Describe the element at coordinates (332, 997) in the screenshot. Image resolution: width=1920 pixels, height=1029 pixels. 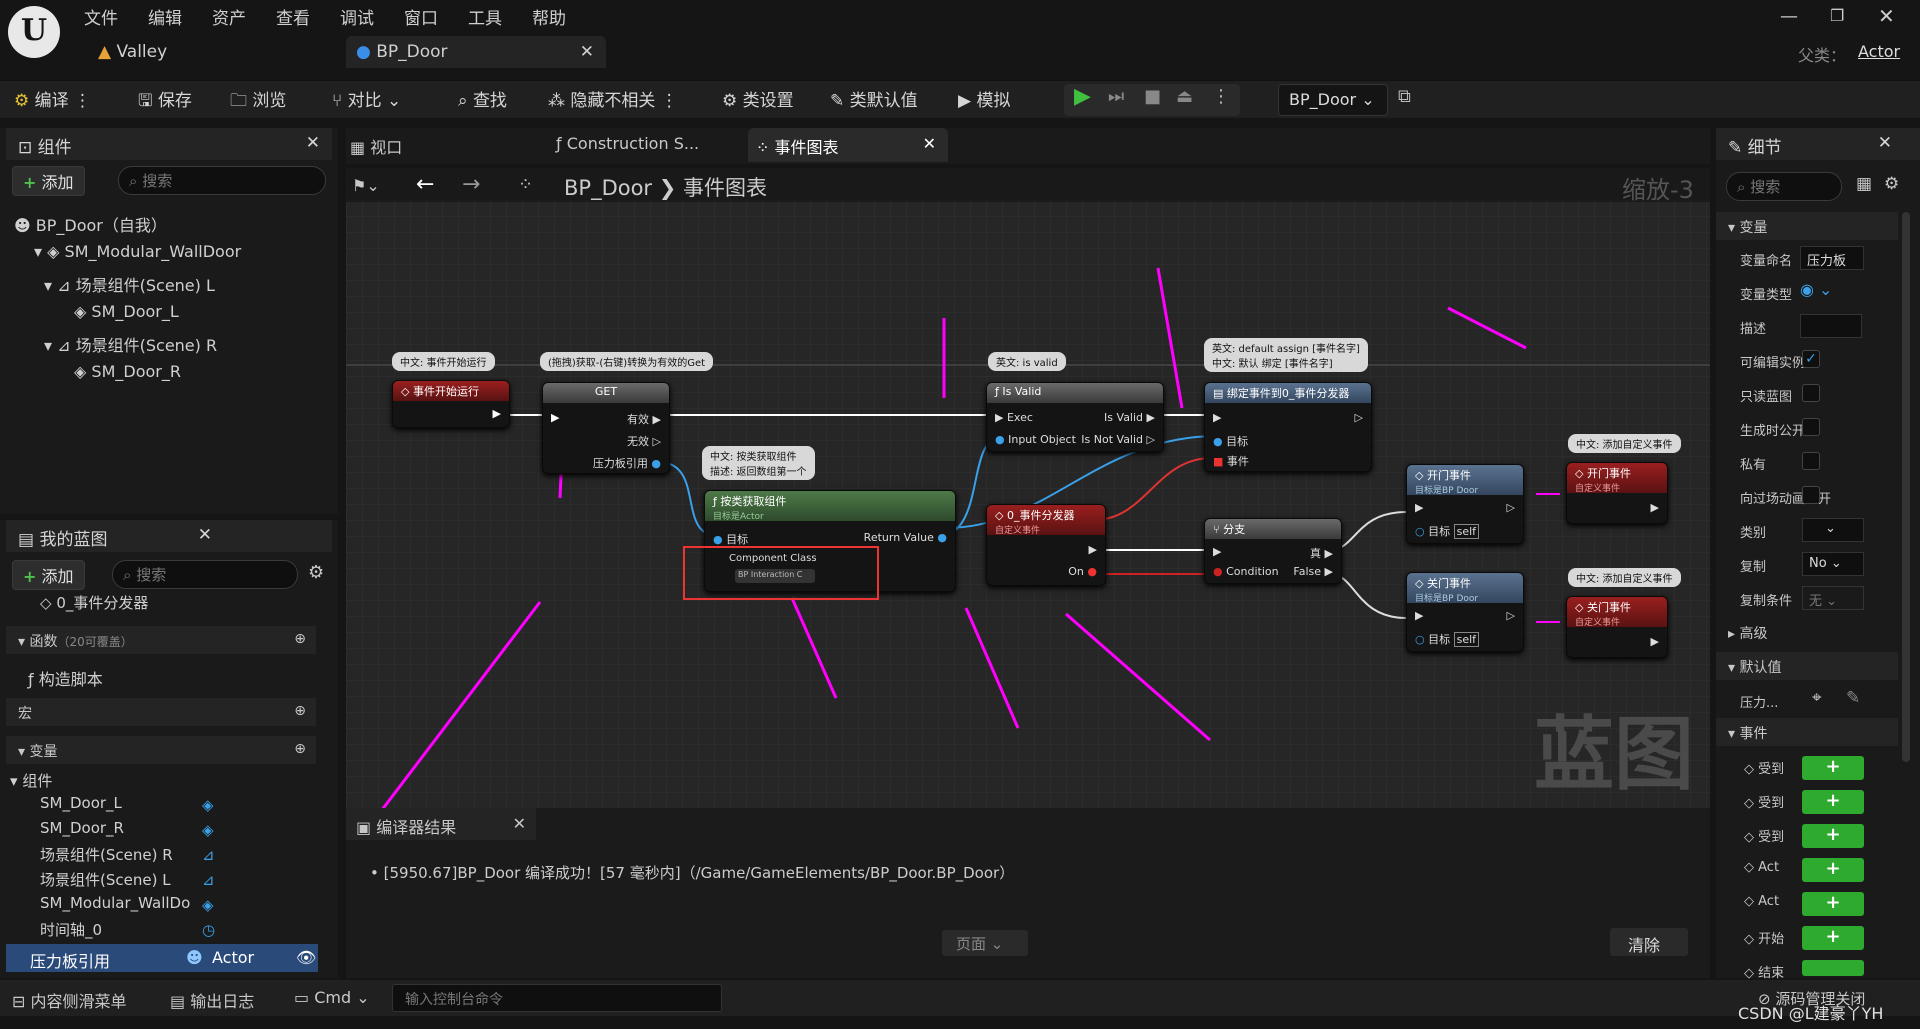
I see `cmd-select: ▭ Cmd ⌄` at that location.